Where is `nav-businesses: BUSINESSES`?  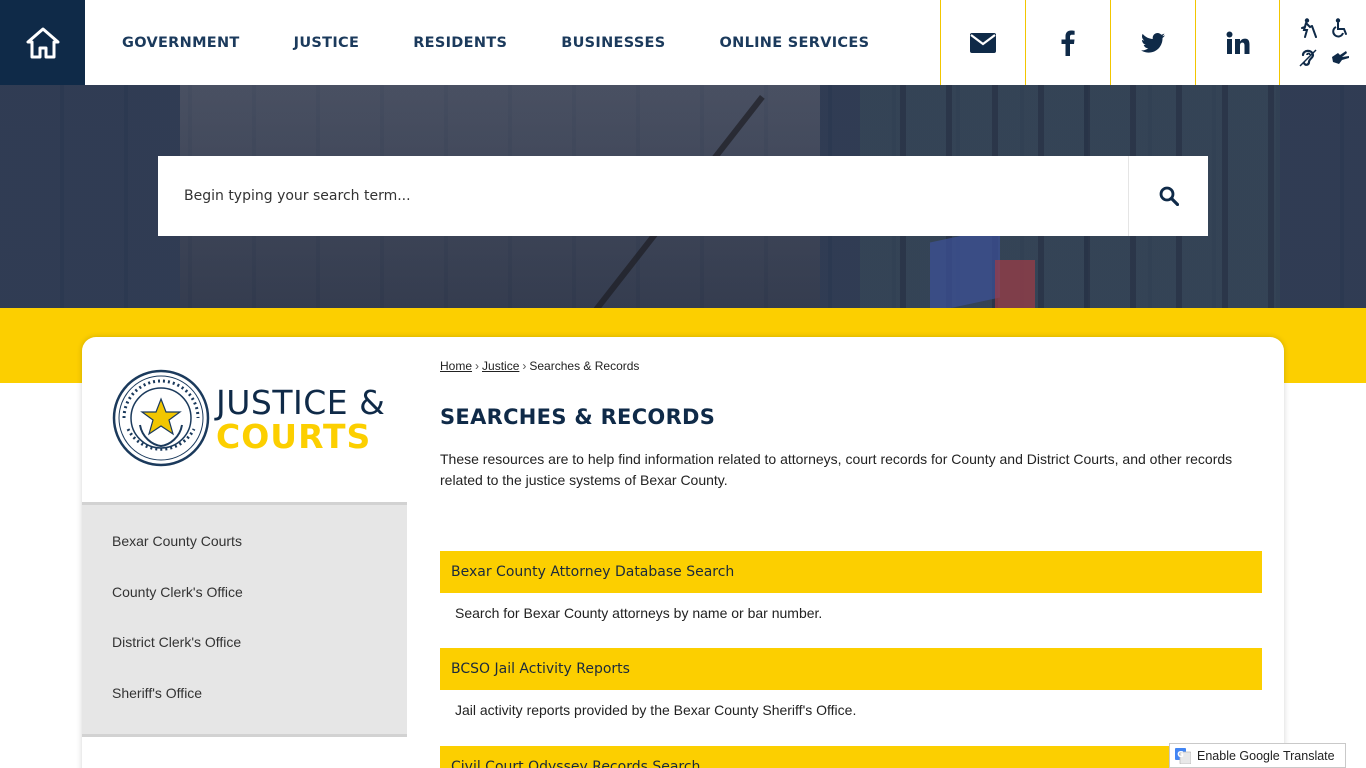 nav-businesses: BUSINESSES is located at coordinates (613, 43).